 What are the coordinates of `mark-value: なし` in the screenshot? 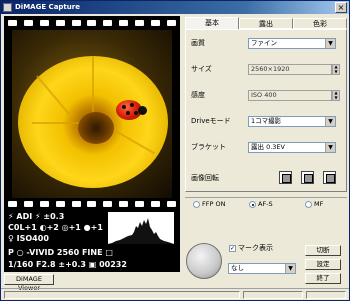 It's located at (237, 268).